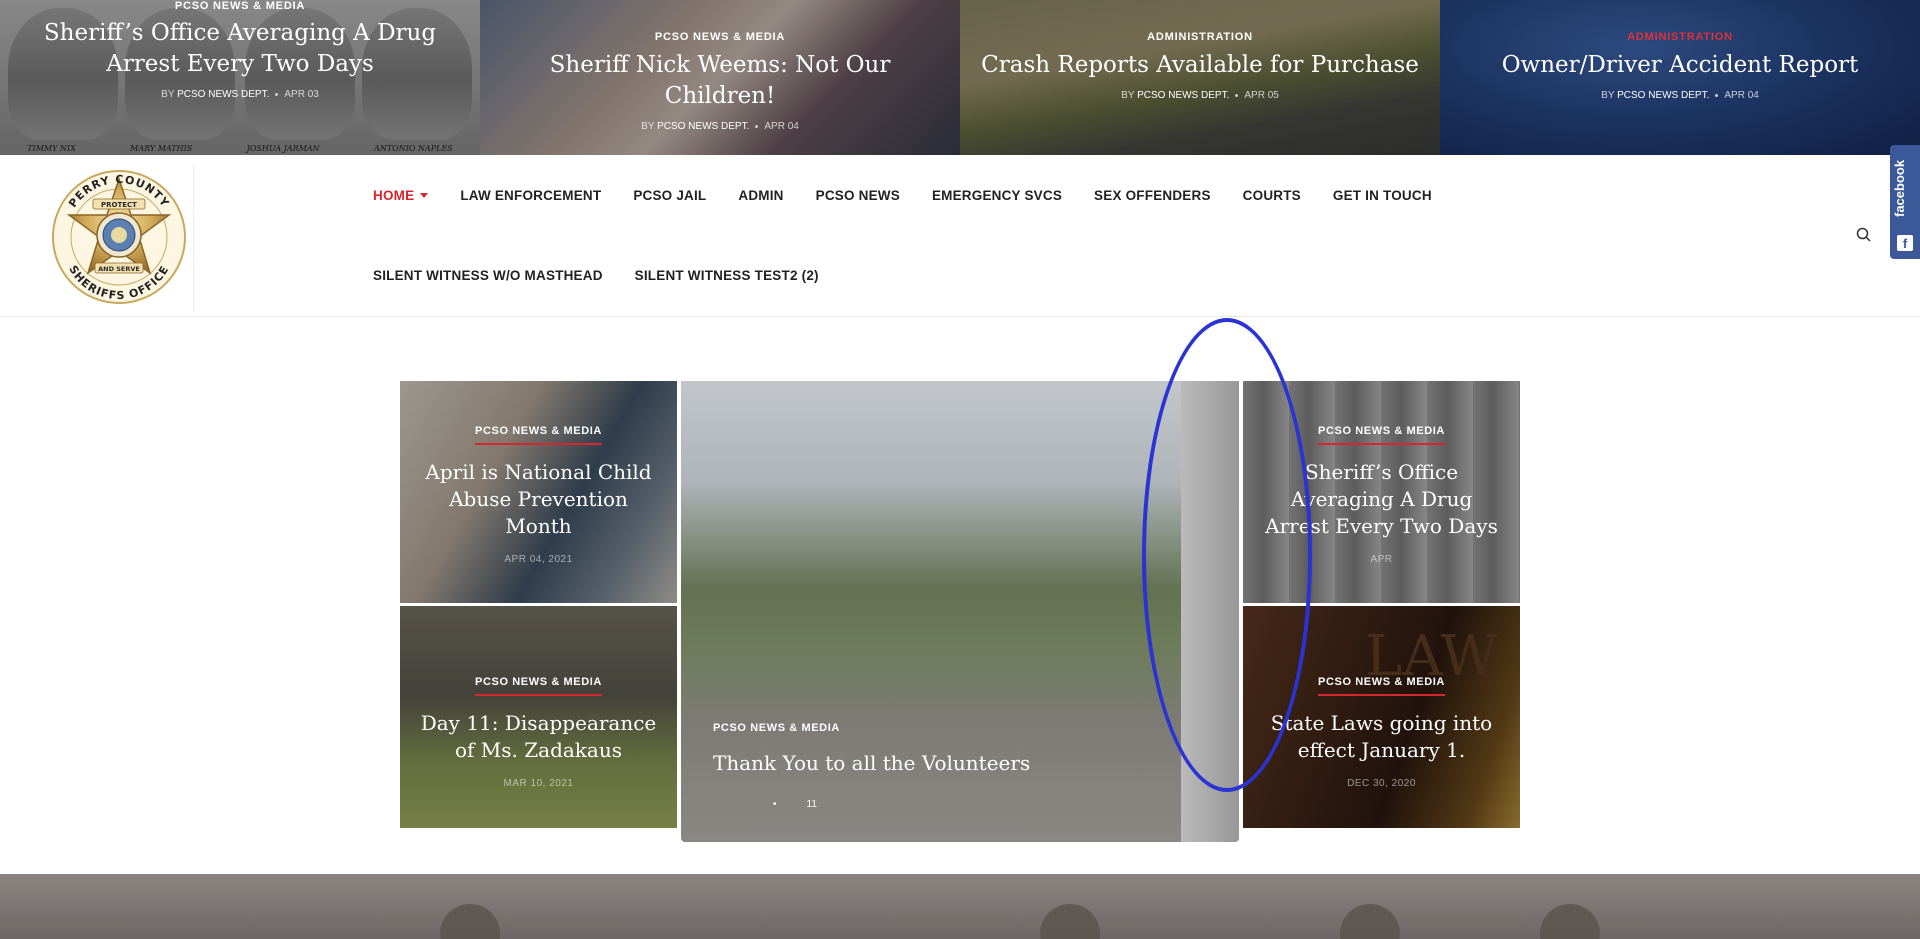 This screenshot has height=939, width=1920. What do you see at coordinates (1899, 188) in the screenshot?
I see `facebook-label: facebook` at bounding box center [1899, 188].